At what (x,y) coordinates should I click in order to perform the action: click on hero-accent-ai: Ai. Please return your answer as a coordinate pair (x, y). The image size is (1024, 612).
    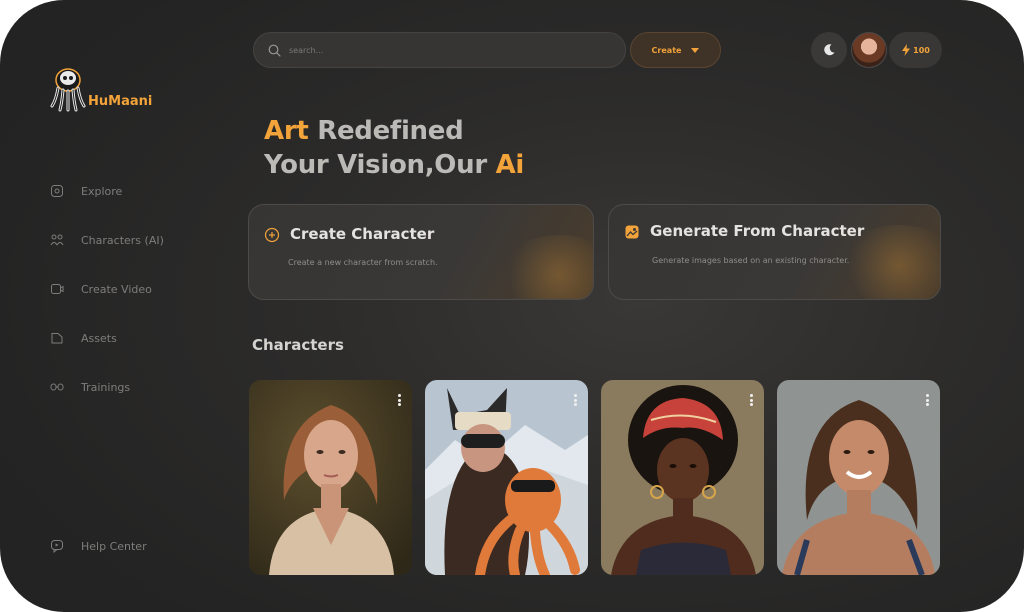
    Looking at the image, I should click on (510, 165).